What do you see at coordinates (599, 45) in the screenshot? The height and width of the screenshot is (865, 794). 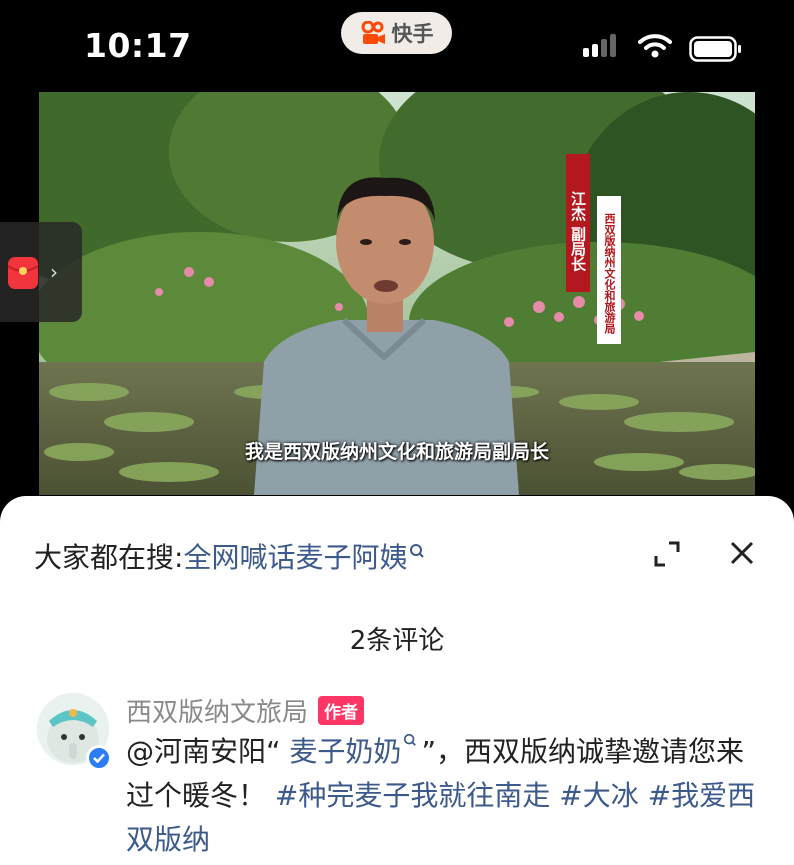 I see `signal-icon` at bounding box center [599, 45].